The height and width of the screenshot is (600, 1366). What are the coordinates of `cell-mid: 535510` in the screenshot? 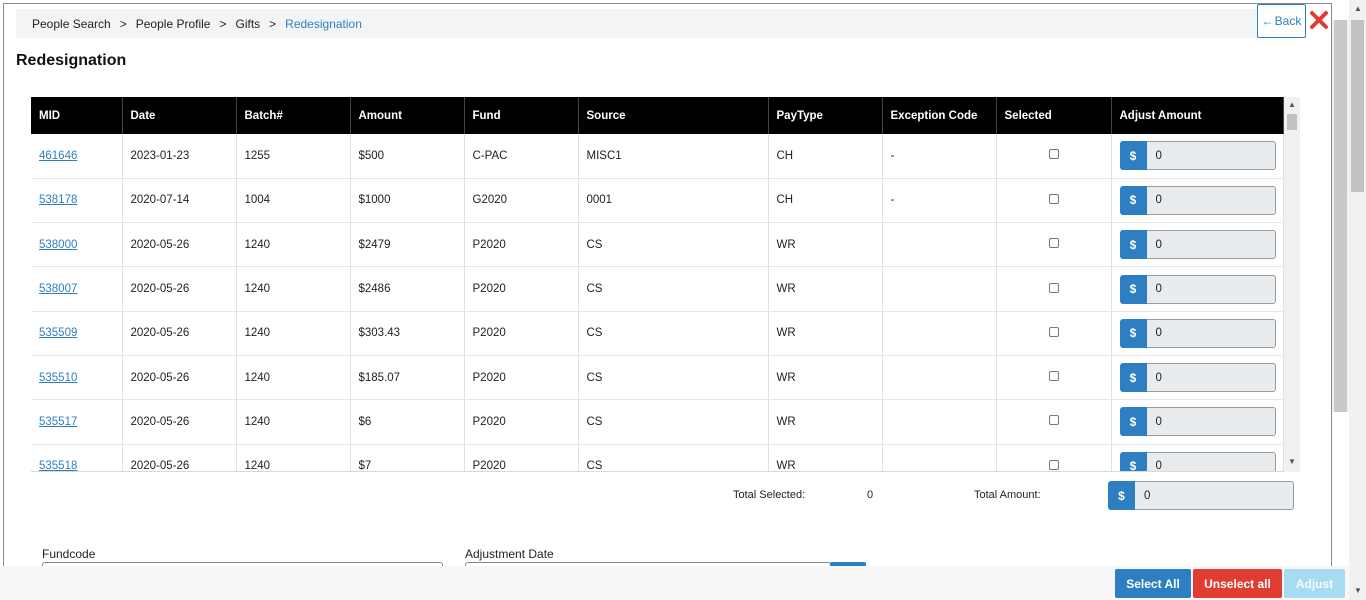 It's located at (77, 378).